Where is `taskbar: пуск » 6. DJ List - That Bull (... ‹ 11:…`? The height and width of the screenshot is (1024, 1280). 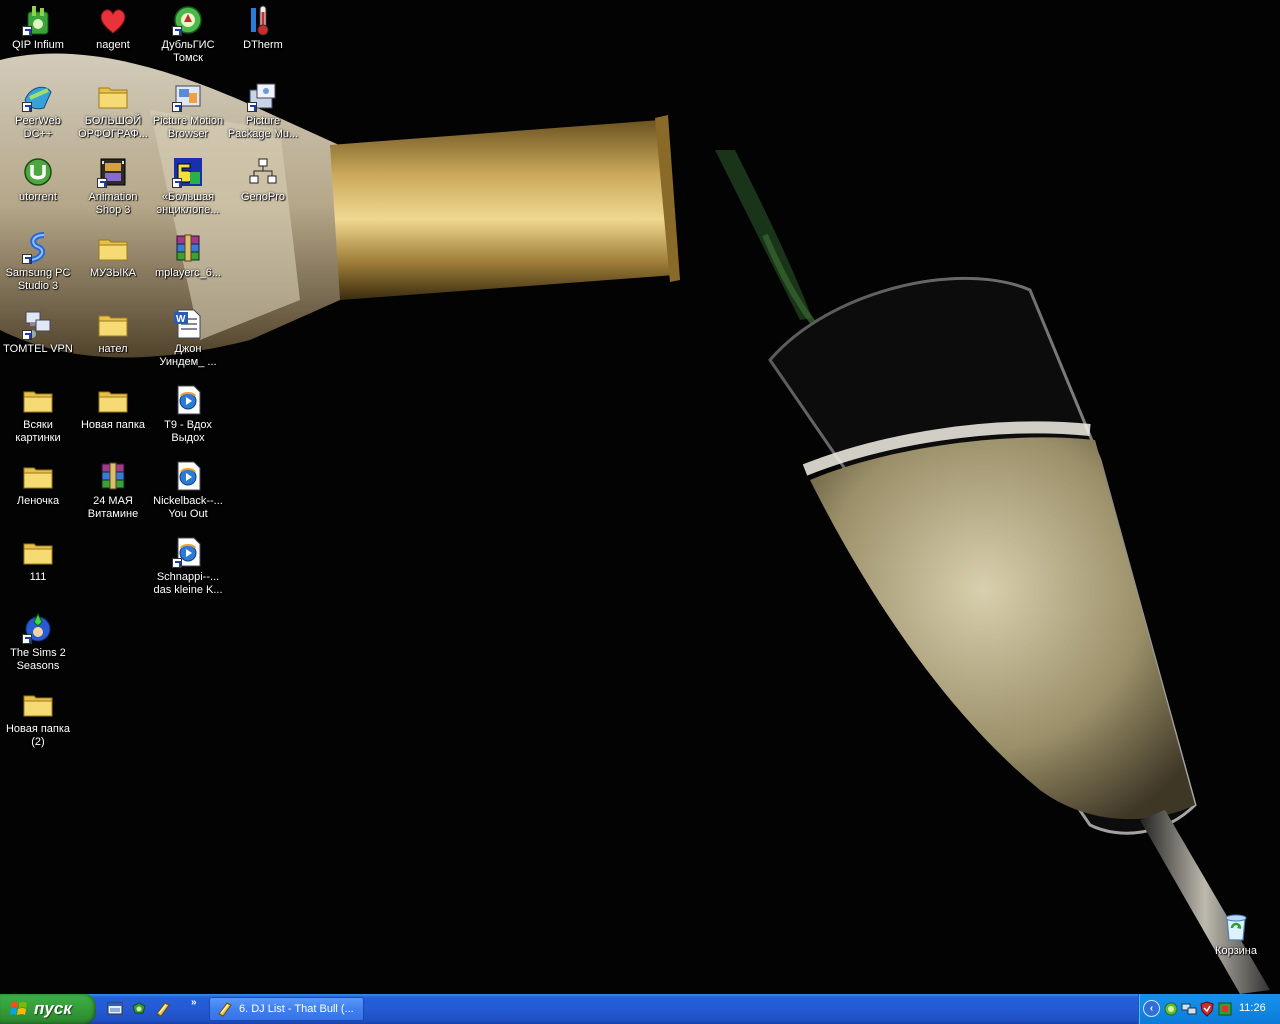 taskbar: пуск » 6. DJ List - That Bull (... ‹ 11:… is located at coordinates (640, 1009).